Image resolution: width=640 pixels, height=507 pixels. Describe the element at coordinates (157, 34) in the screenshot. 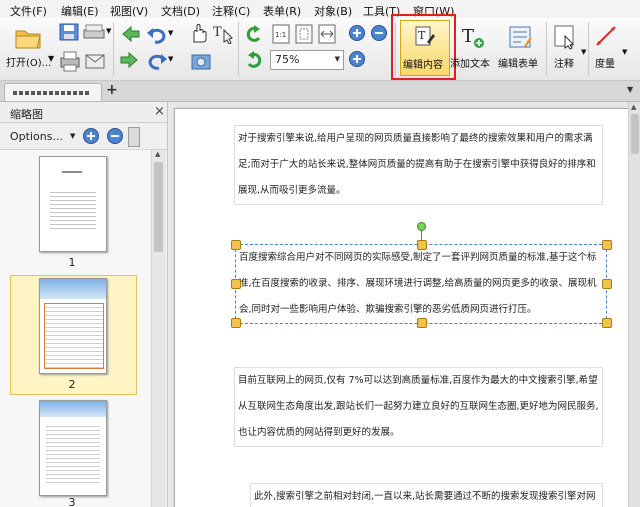

I see `undo-icon` at that location.